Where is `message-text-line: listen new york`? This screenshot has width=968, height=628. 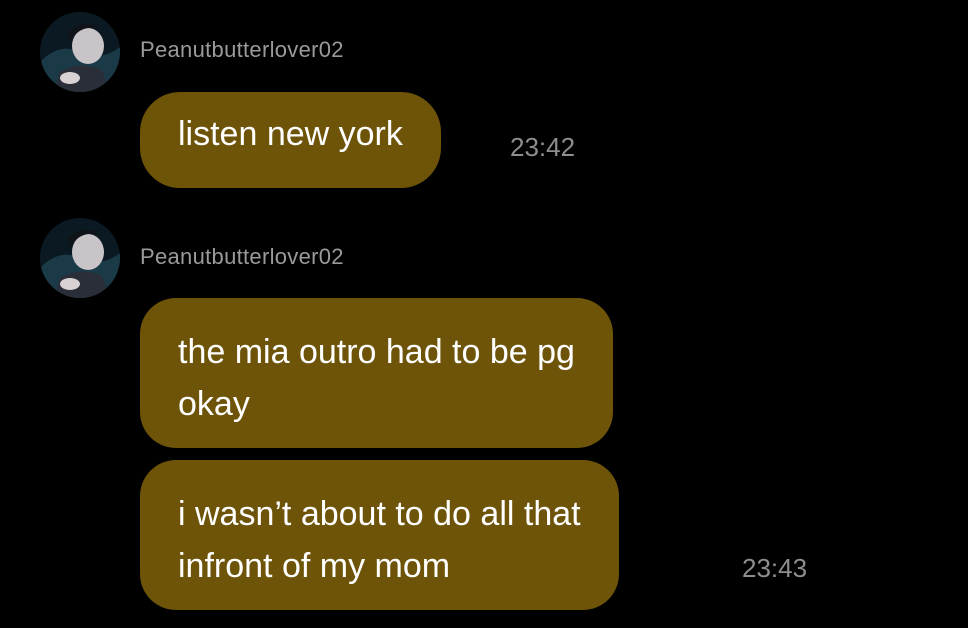 message-text-line: listen new york is located at coordinates (290, 134).